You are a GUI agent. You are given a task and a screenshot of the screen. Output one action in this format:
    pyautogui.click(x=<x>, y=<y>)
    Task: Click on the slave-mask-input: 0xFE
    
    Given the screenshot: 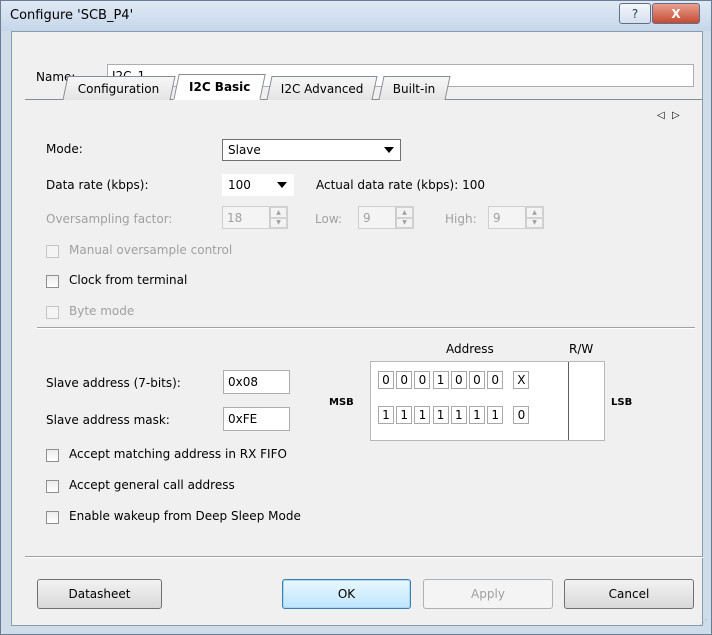 What is the action you would take?
    pyautogui.click(x=256, y=419)
    